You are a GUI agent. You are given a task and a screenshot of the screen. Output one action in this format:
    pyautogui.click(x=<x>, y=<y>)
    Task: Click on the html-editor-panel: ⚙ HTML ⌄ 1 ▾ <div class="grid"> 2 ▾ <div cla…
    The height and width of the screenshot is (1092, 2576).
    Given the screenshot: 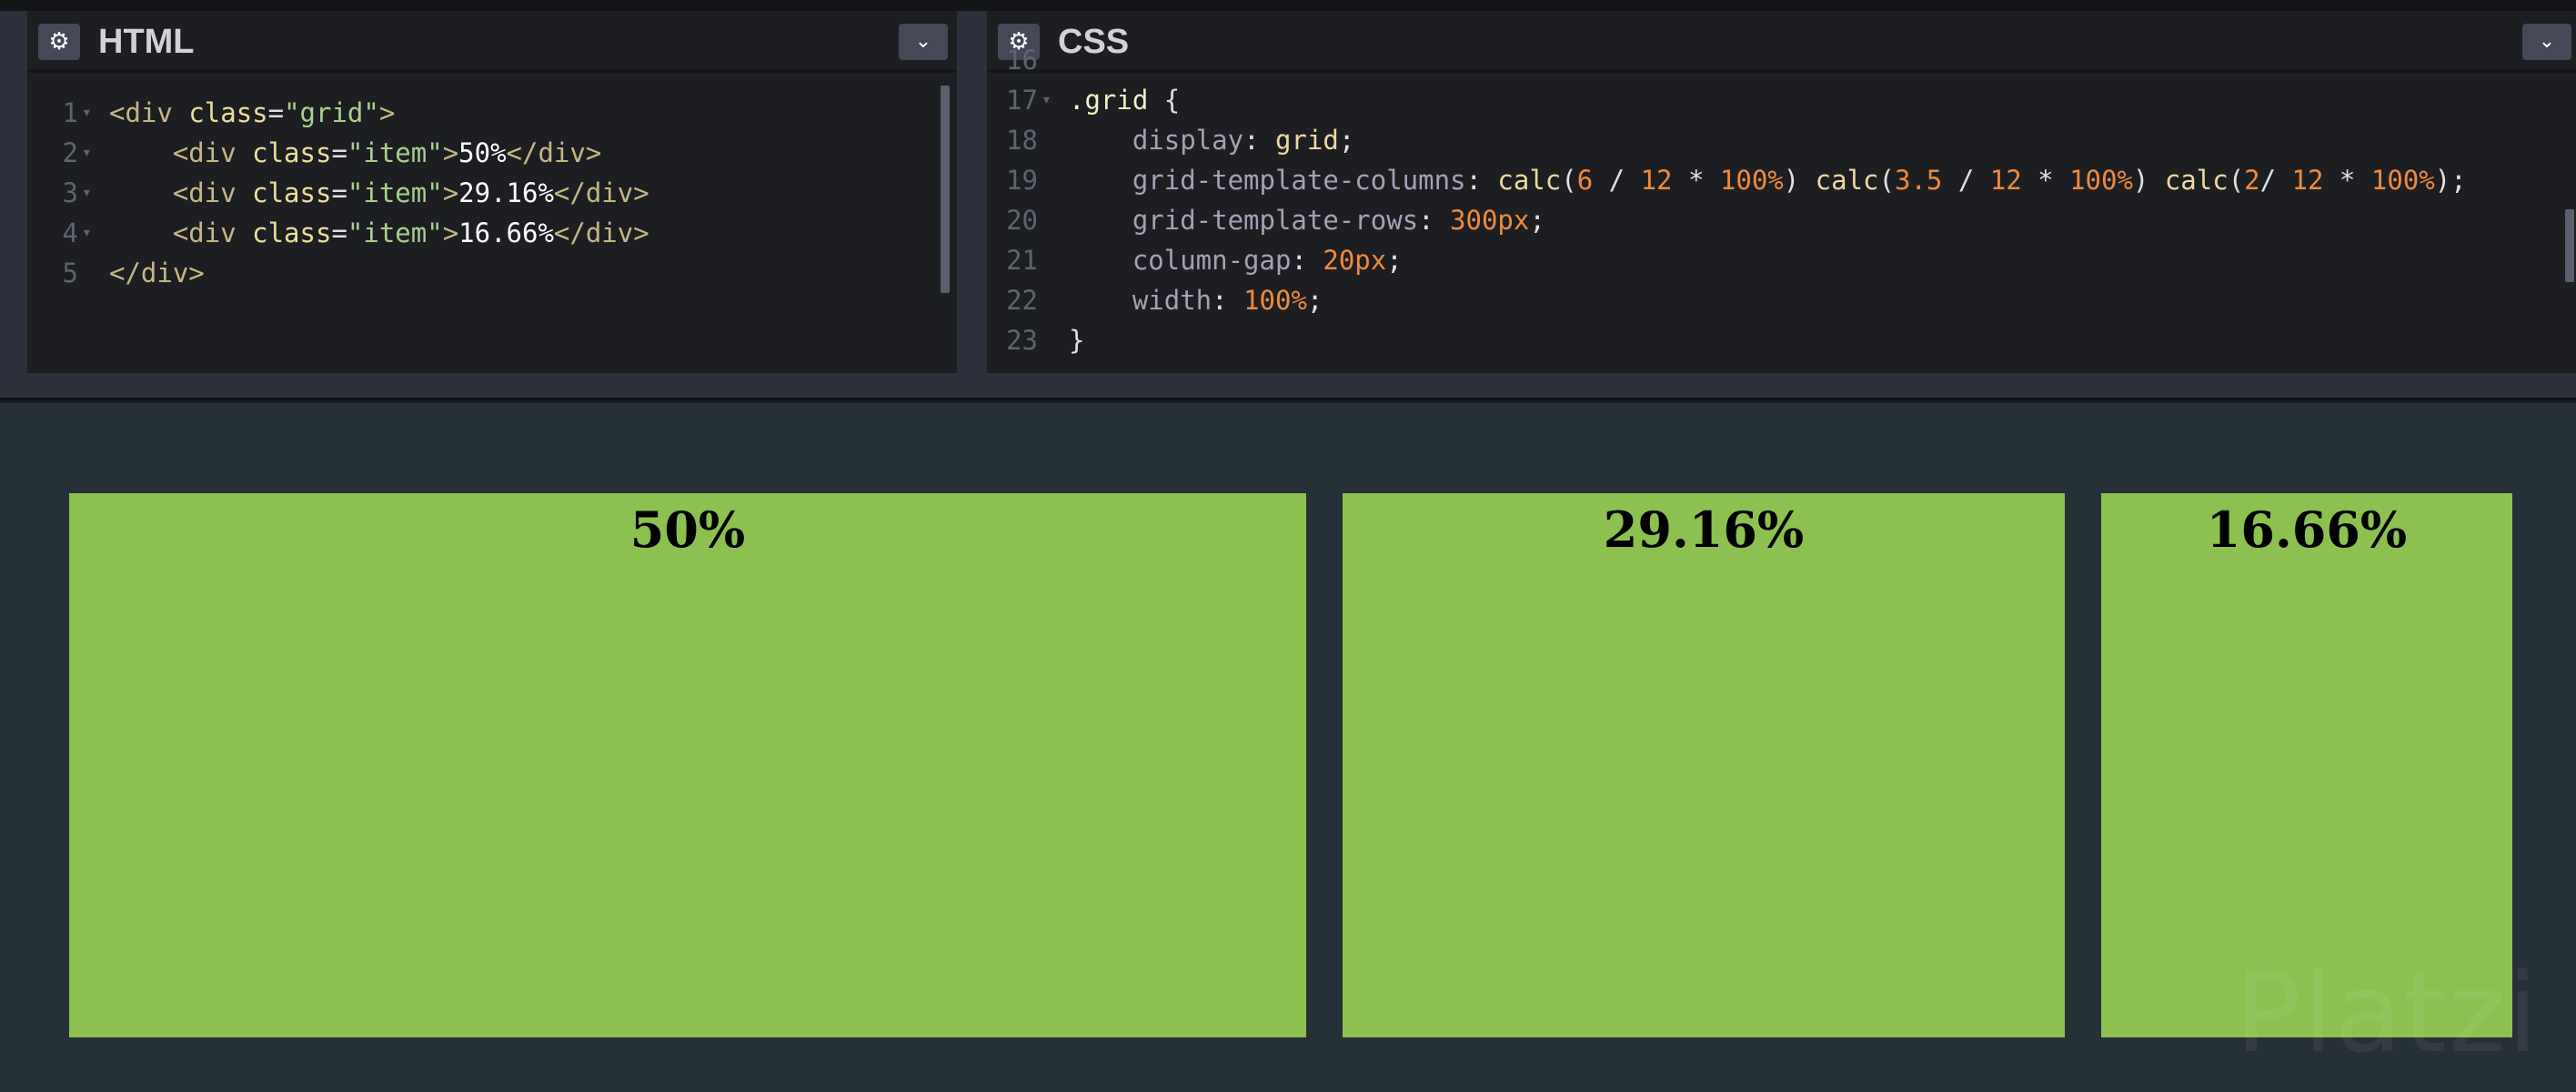 What is the action you would take?
    pyautogui.click(x=492, y=192)
    